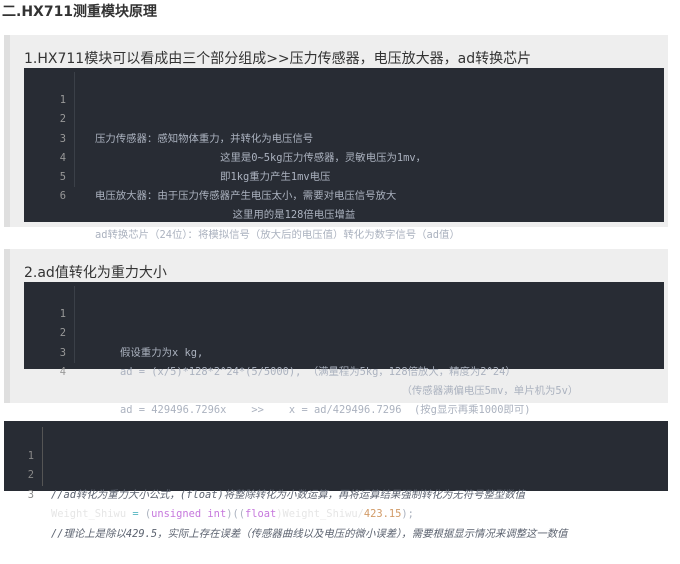 The height and width of the screenshot is (564, 680). I want to click on code-line: 2 这里是0~5kg压力传感器，灵敏电压为1mv，, so click(344, 127).